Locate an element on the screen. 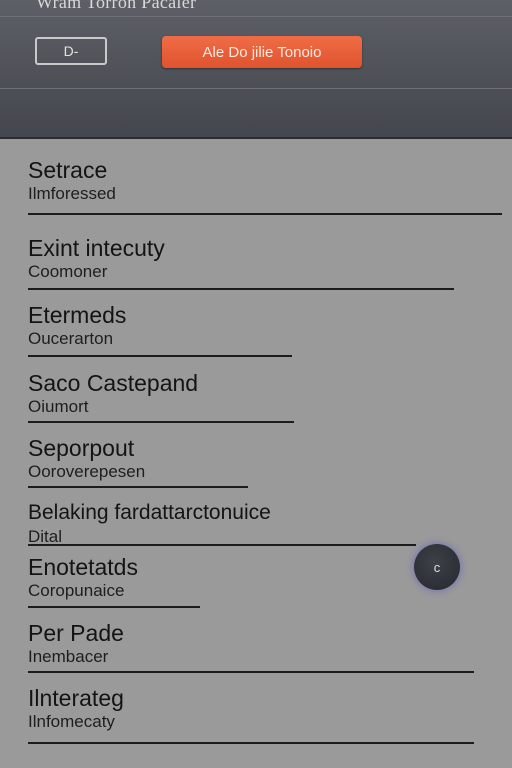  list-item-subtitle: Inembacer is located at coordinates (68, 656).